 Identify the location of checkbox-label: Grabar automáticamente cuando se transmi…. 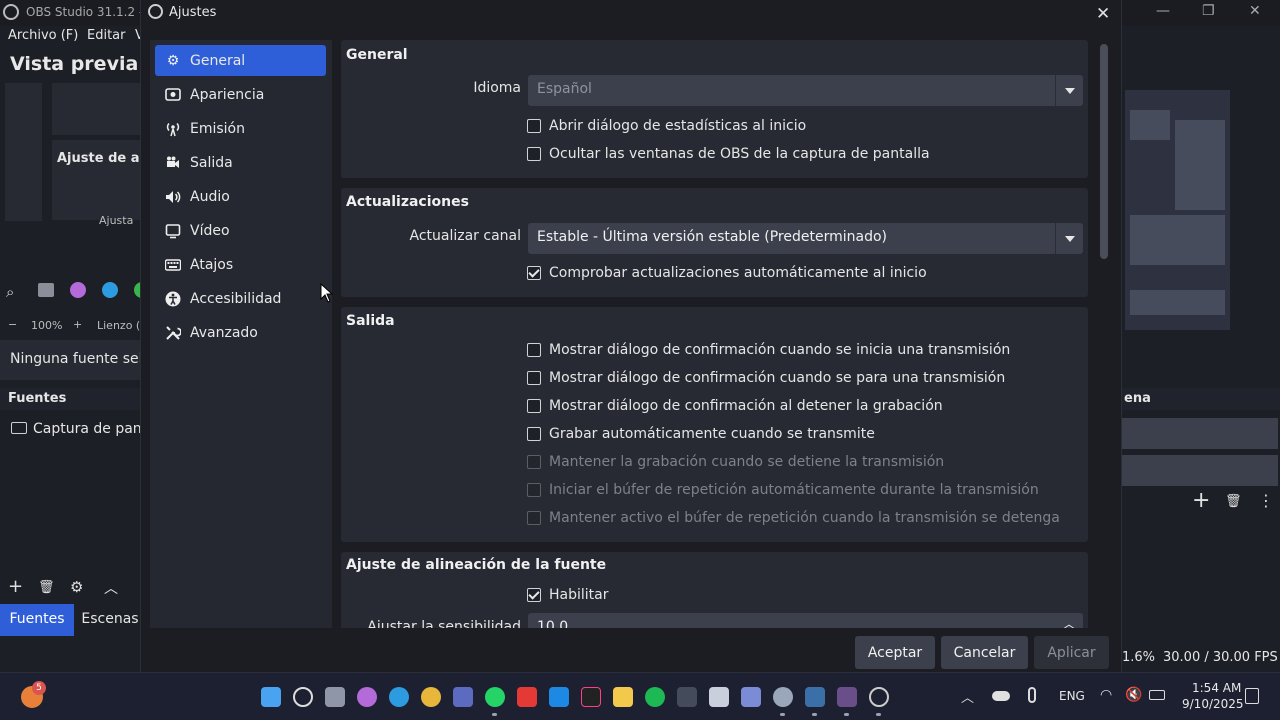
(712, 434).